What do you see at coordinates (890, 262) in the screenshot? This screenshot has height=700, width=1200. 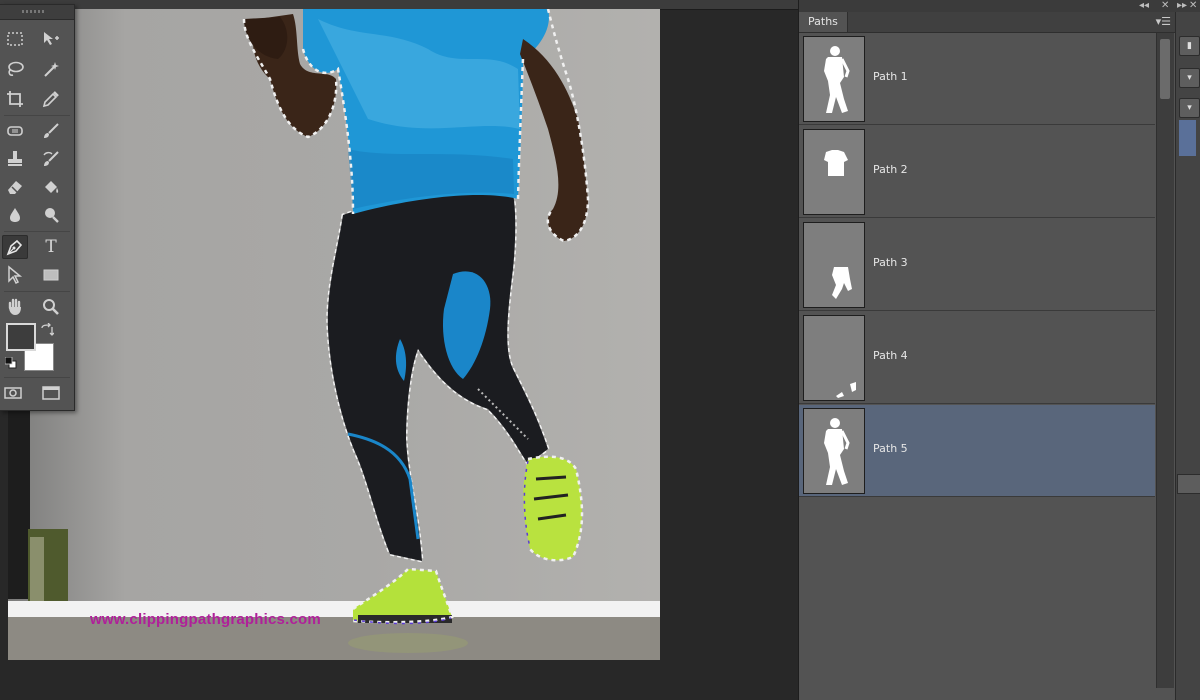 I see `path-name: Path 3` at bounding box center [890, 262].